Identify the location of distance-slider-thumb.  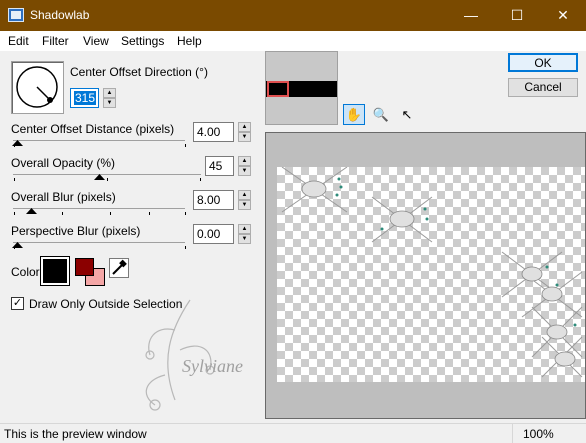
(17, 143).